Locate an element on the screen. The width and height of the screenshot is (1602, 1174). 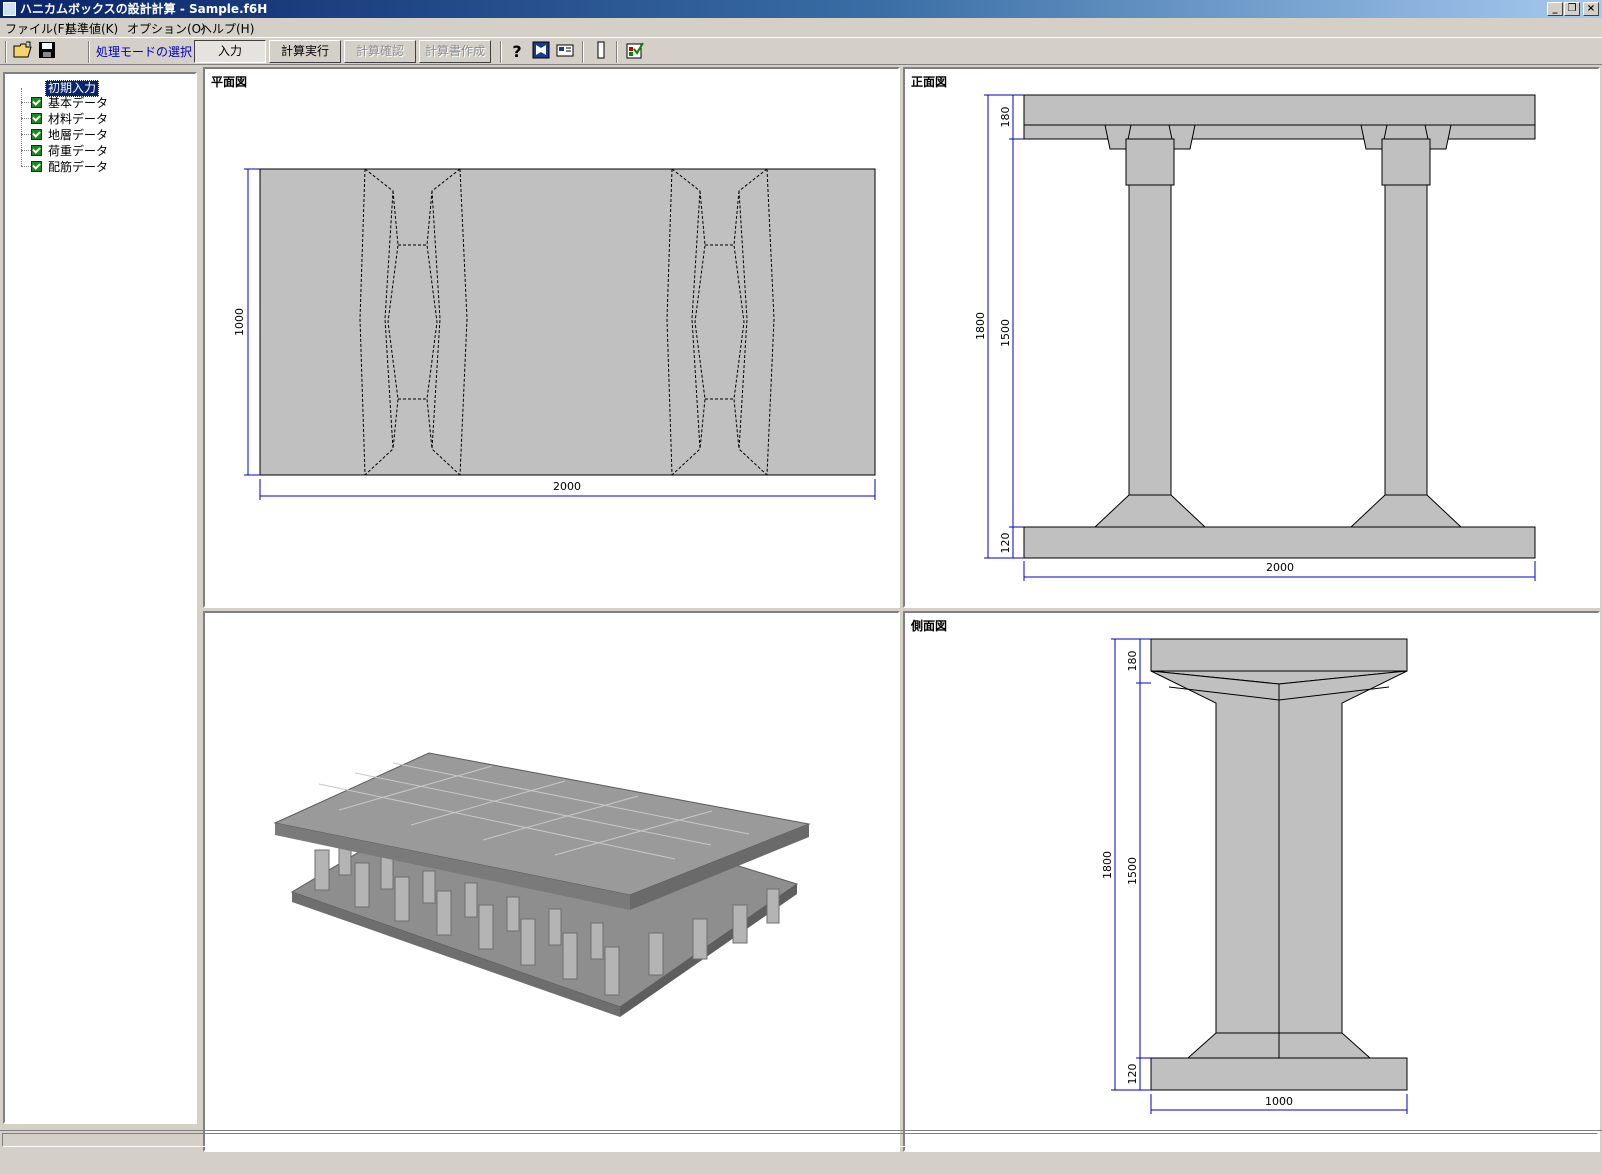
restore-icon: ❐ is located at coordinates (1572, 9).